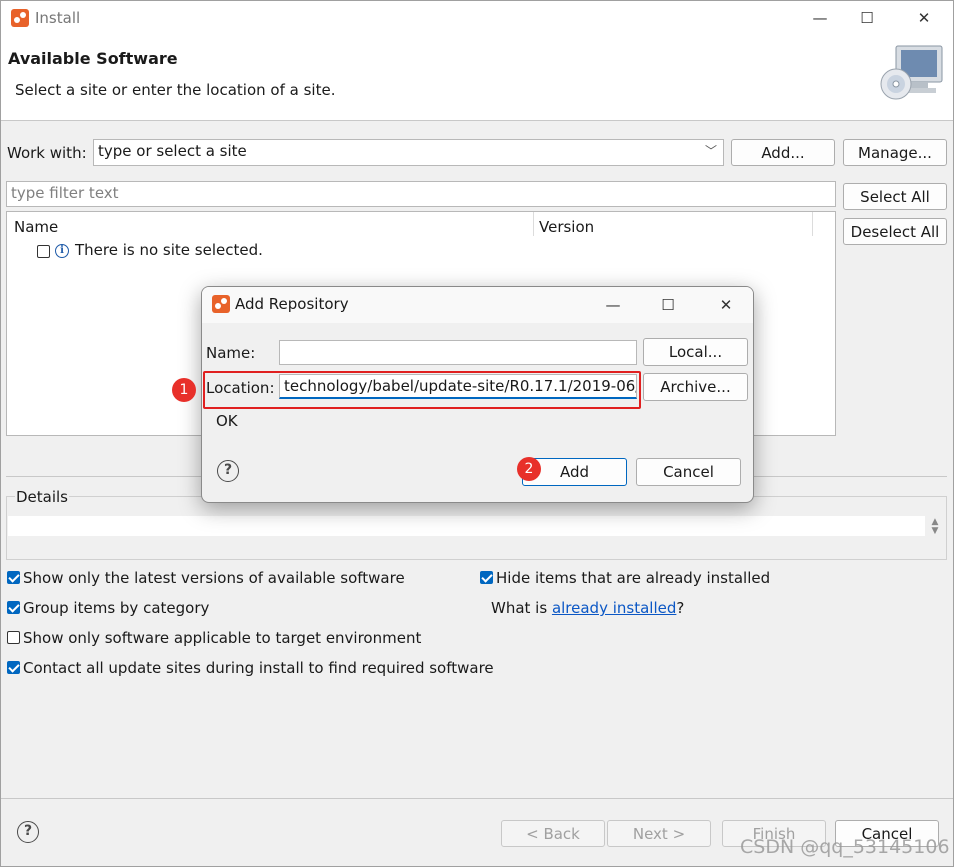  Describe the element at coordinates (688, 472) in the screenshot. I see `dialog-cancel-button: Cancel` at that location.